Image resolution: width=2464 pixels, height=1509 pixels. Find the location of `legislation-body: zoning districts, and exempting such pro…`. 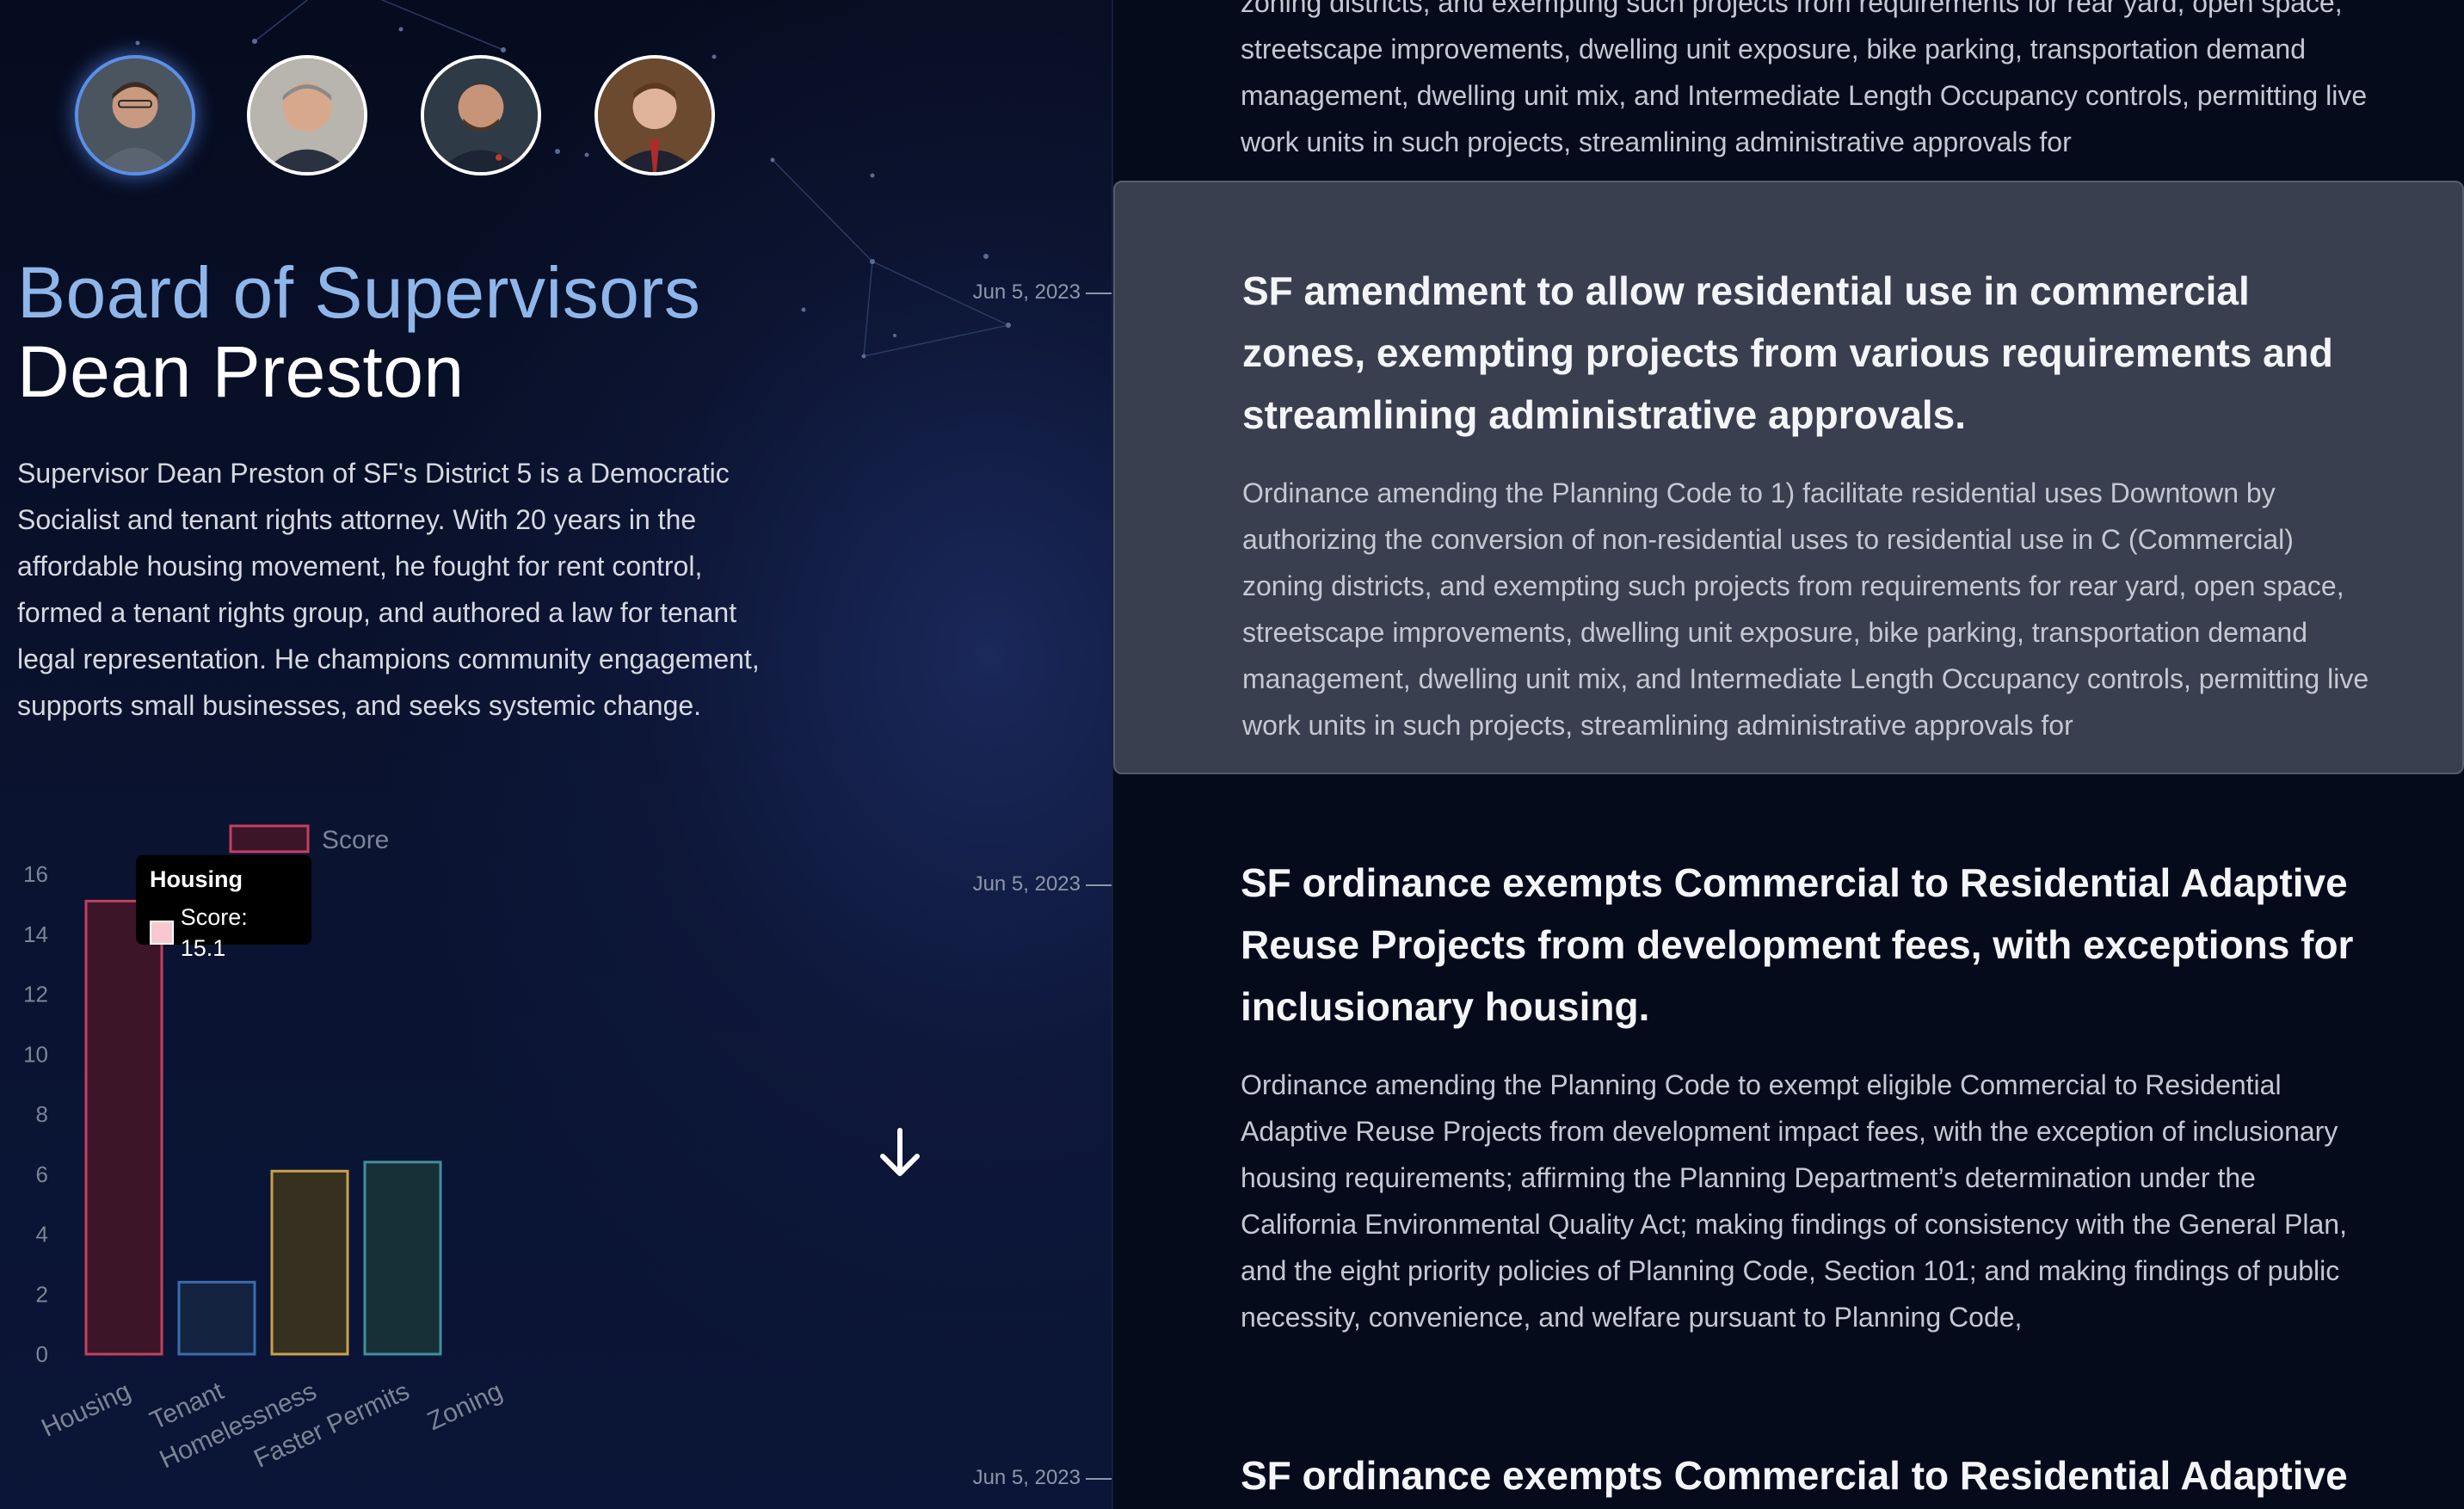

legislation-body: zoning districts, and exempting such pro… is located at coordinates (1804, 78).